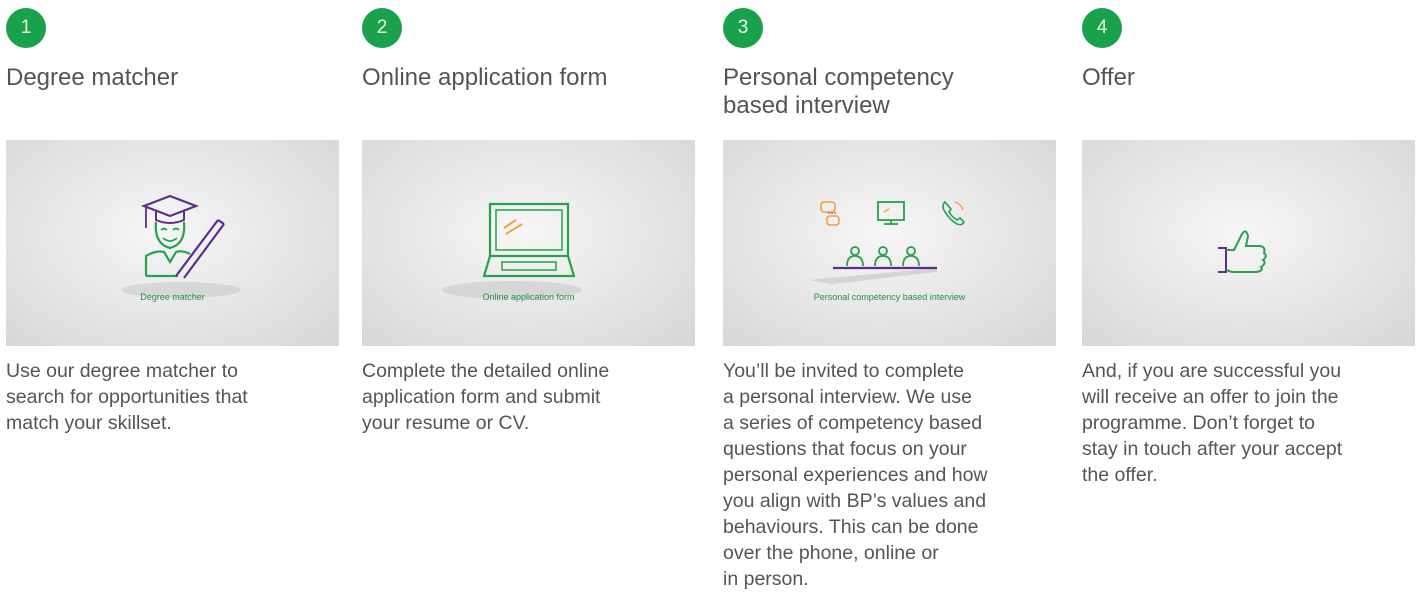 The image size is (1416, 616). I want to click on step-title: Online application form, so click(485, 77).